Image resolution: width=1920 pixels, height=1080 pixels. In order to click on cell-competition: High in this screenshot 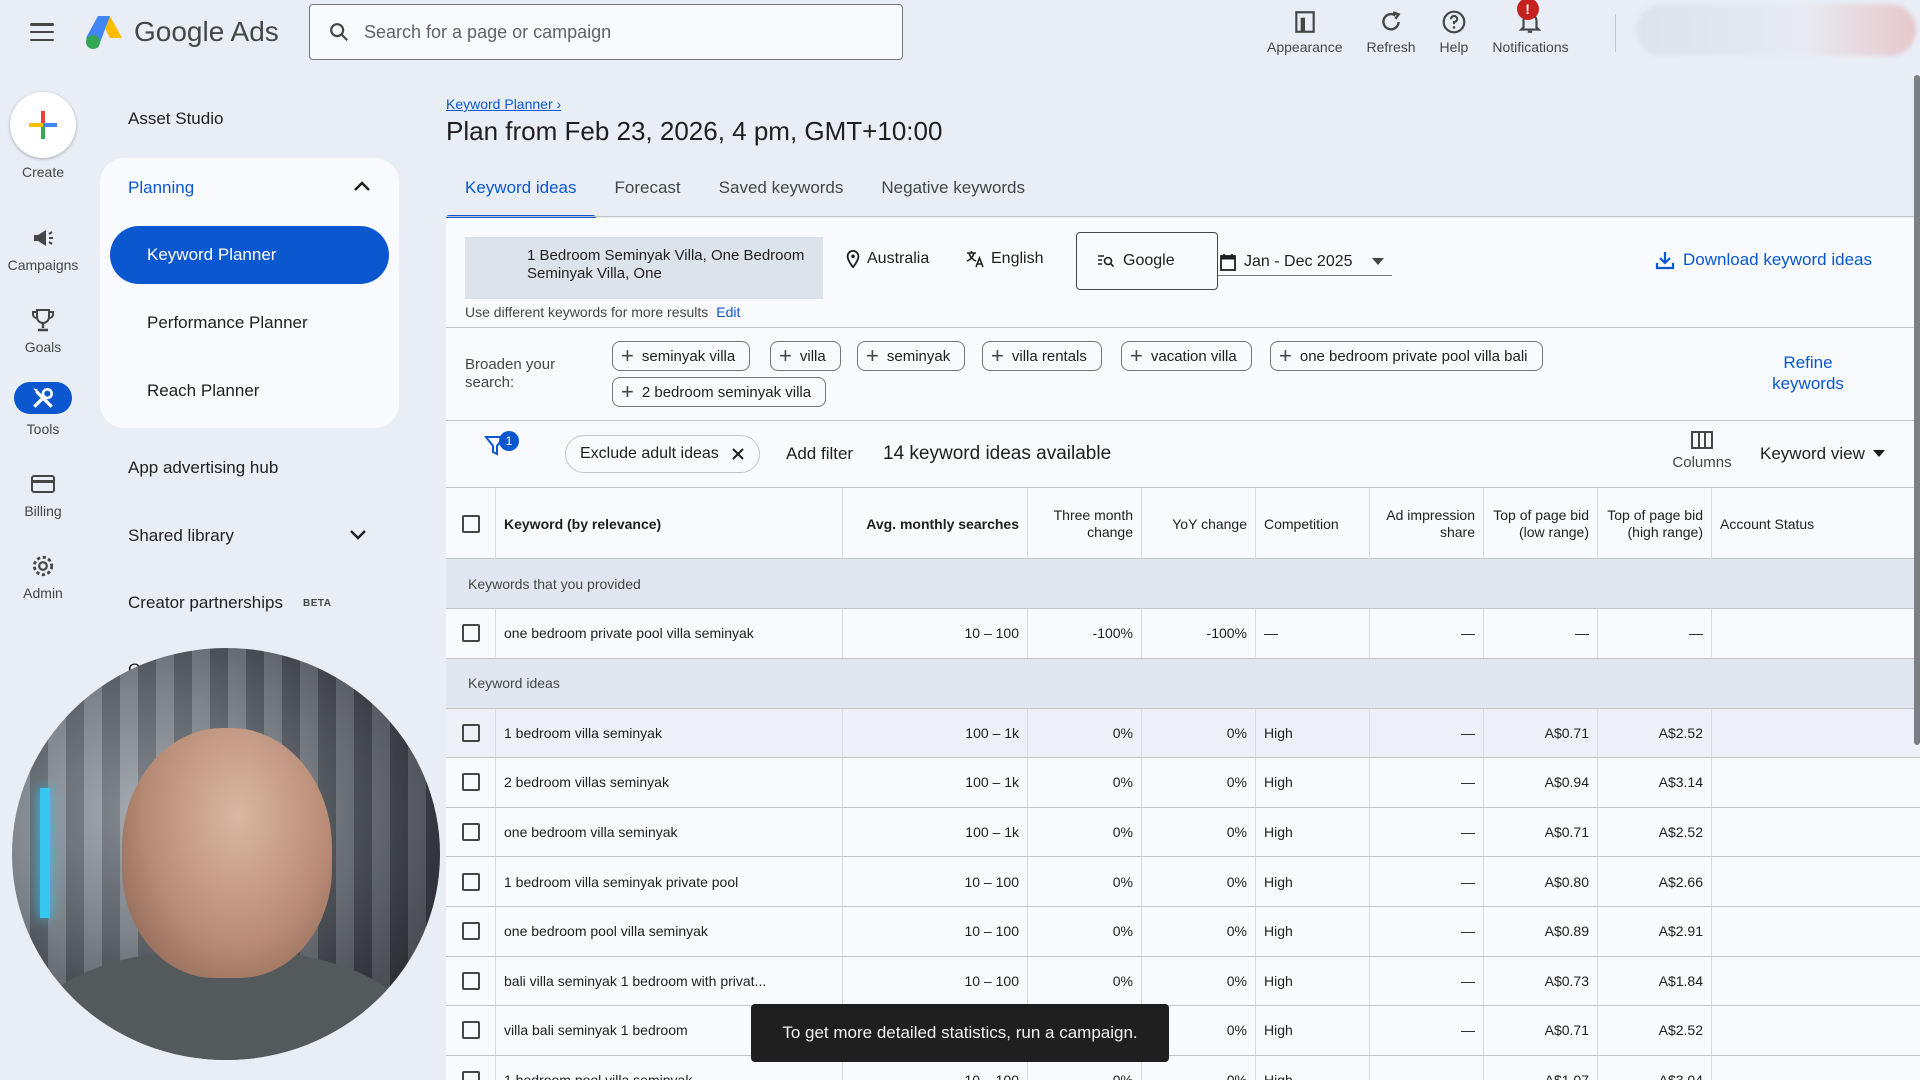, I will do `click(1313, 733)`.